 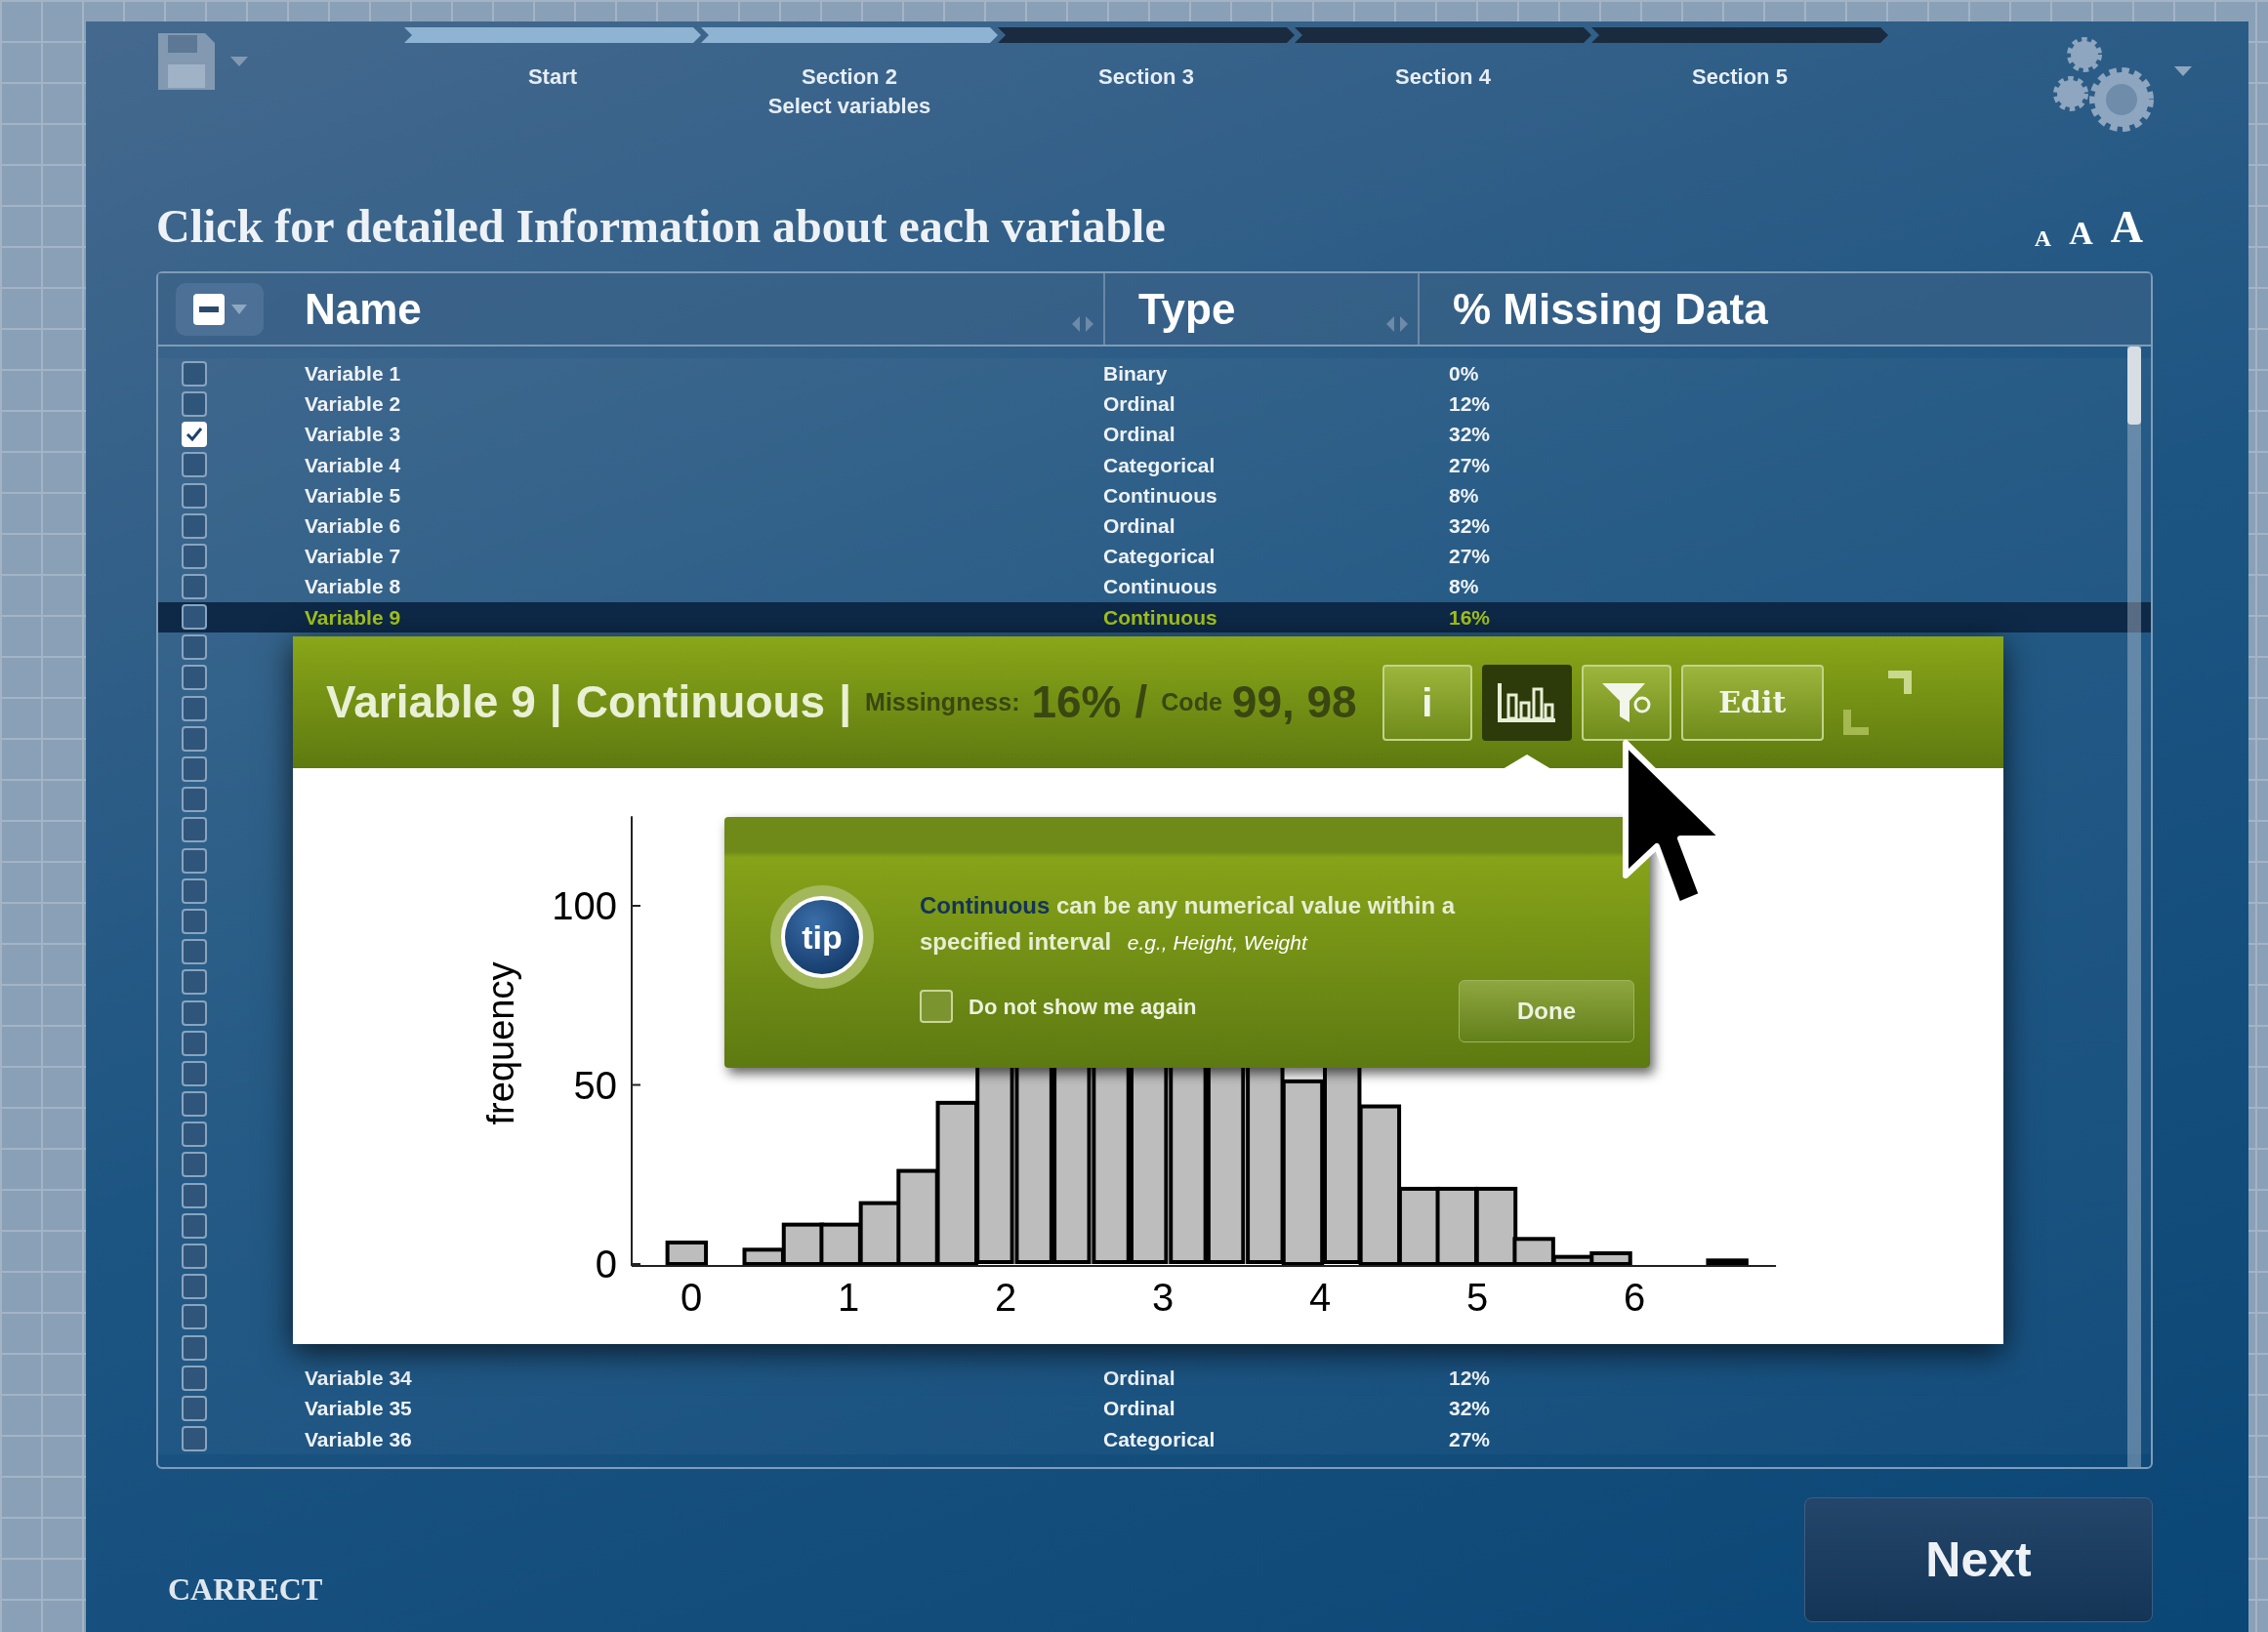 I want to click on step-label: Section 5, so click(x=1740, y=77).